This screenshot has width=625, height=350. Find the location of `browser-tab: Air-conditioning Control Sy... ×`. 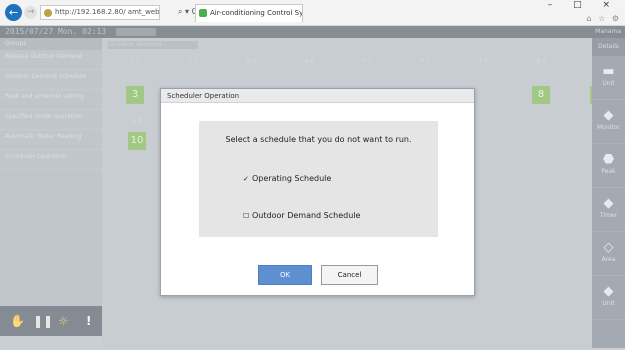

browser-tab: Air-conditioning Control Sy... × is located at coordinates (249, 13).